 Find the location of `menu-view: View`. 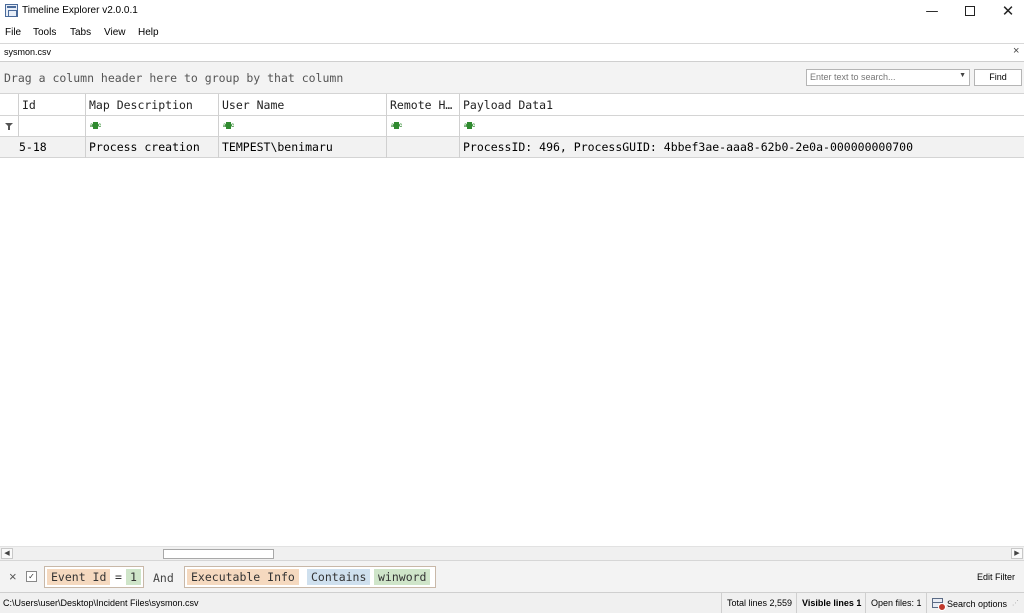

menu-view: View is located at coordinates (115, 32).